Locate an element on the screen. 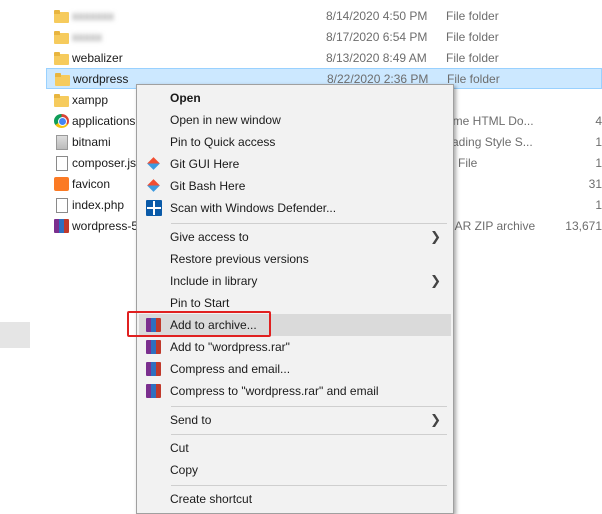 This screenshot has height=514, width=602. menu-item-label: Include in library is located at coordinates (214, 281).